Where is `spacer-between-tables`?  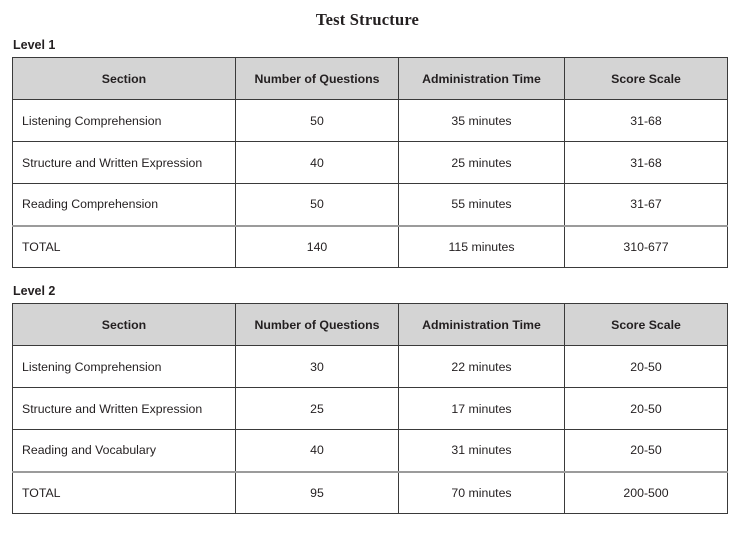
spacer-between-tables is located at coordinates (367, 276).